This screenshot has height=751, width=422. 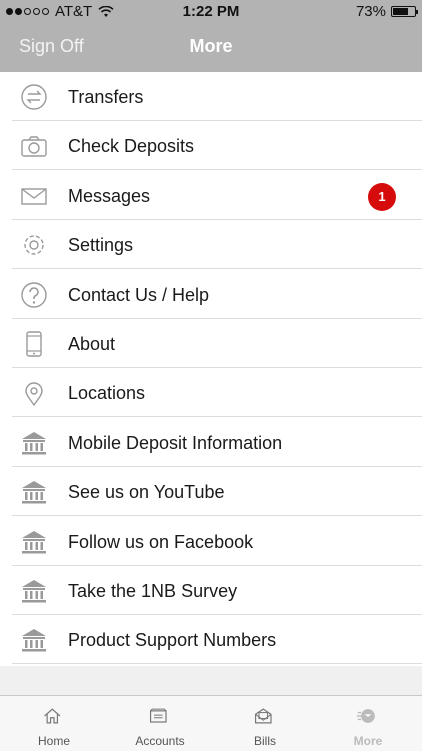 What do you see at coordinates (172, 640) in the screenshot?
I see `menu-item-label: Product Support Numbers` at bounding box center [172, 640].